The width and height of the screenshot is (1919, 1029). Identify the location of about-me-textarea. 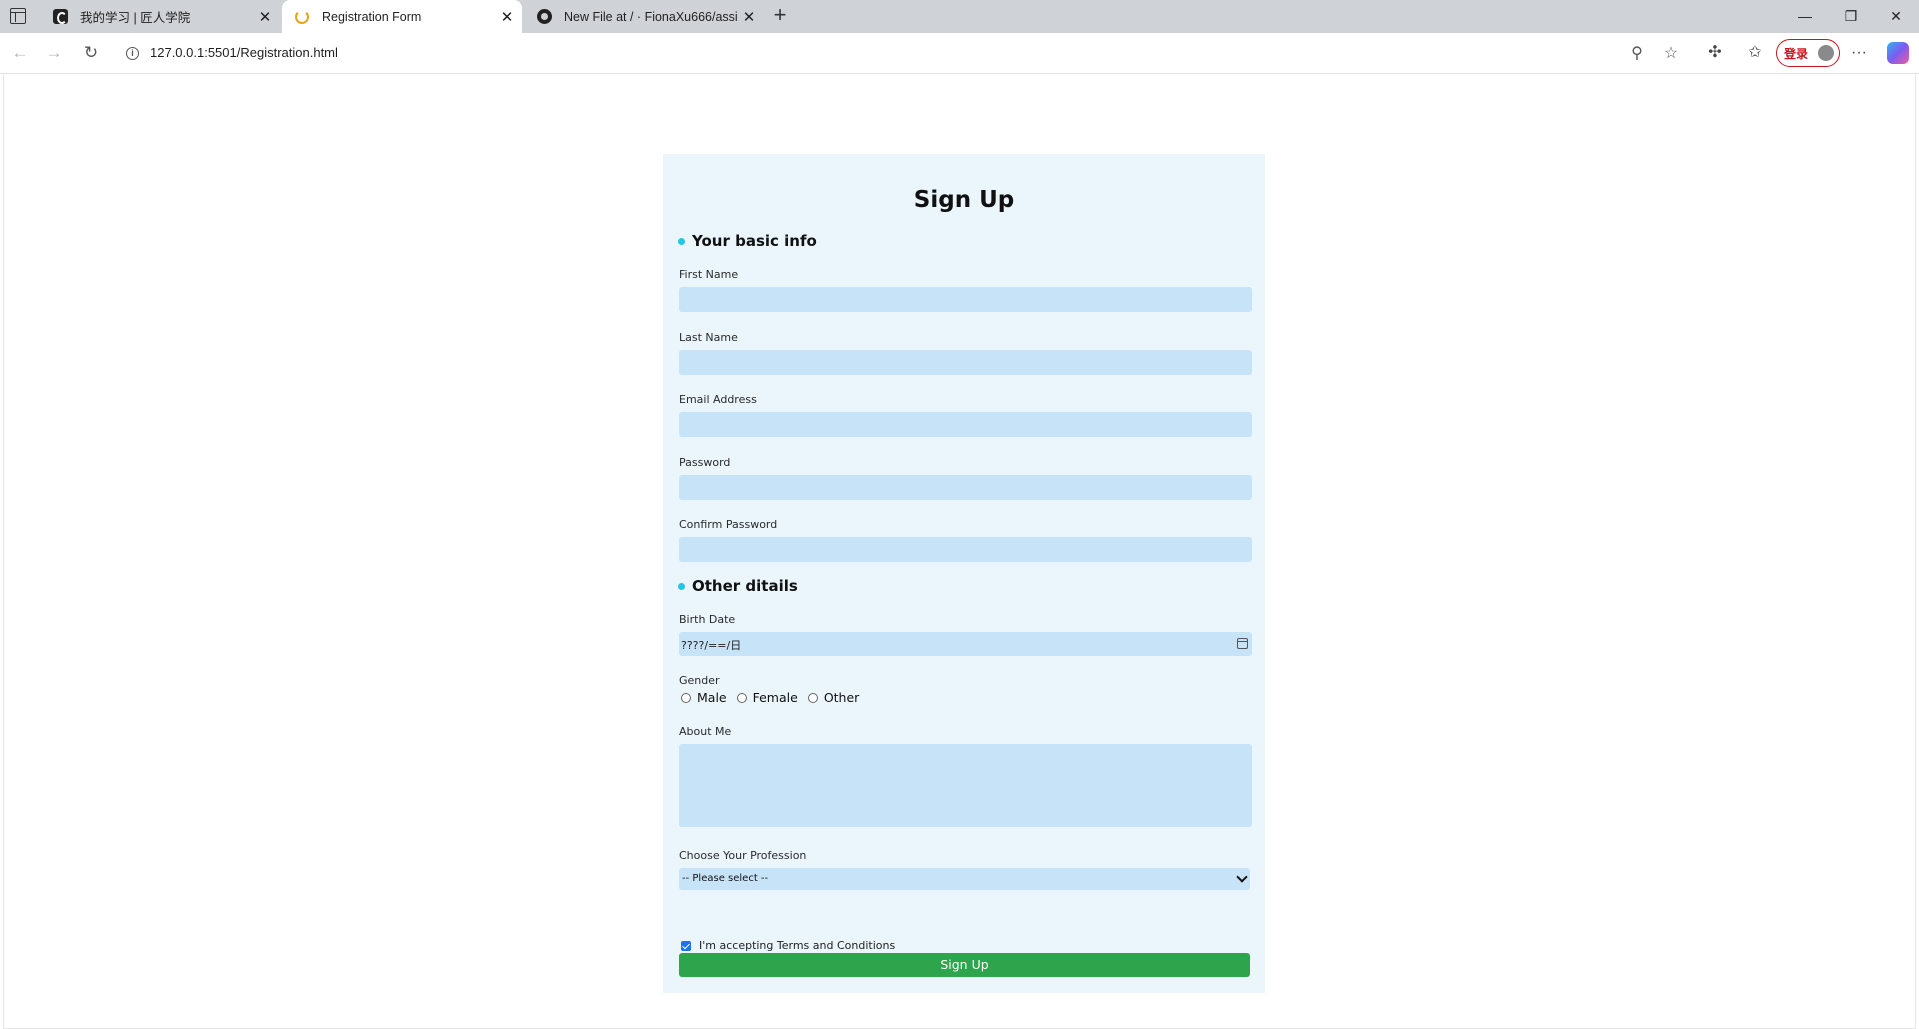
(965, 785).